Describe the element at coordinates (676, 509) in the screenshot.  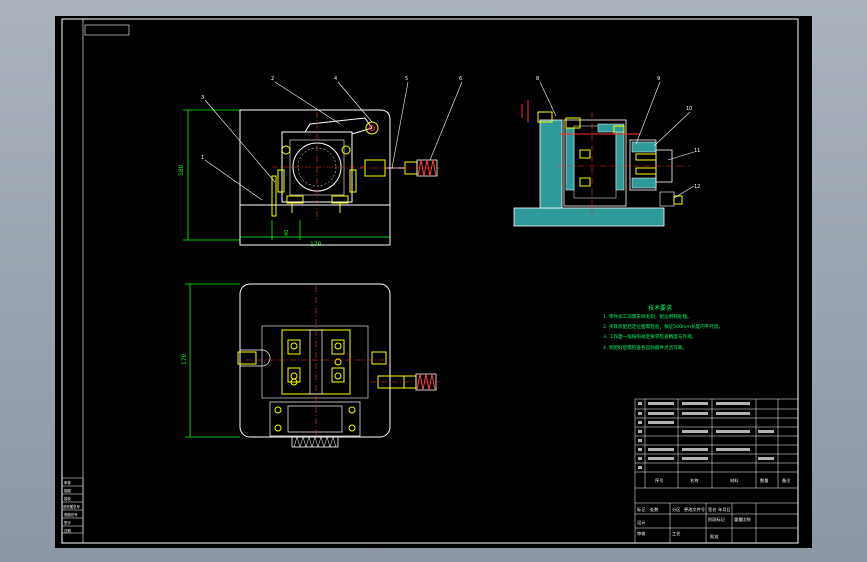
I see `tb-footer-zone: 分区` at that location.